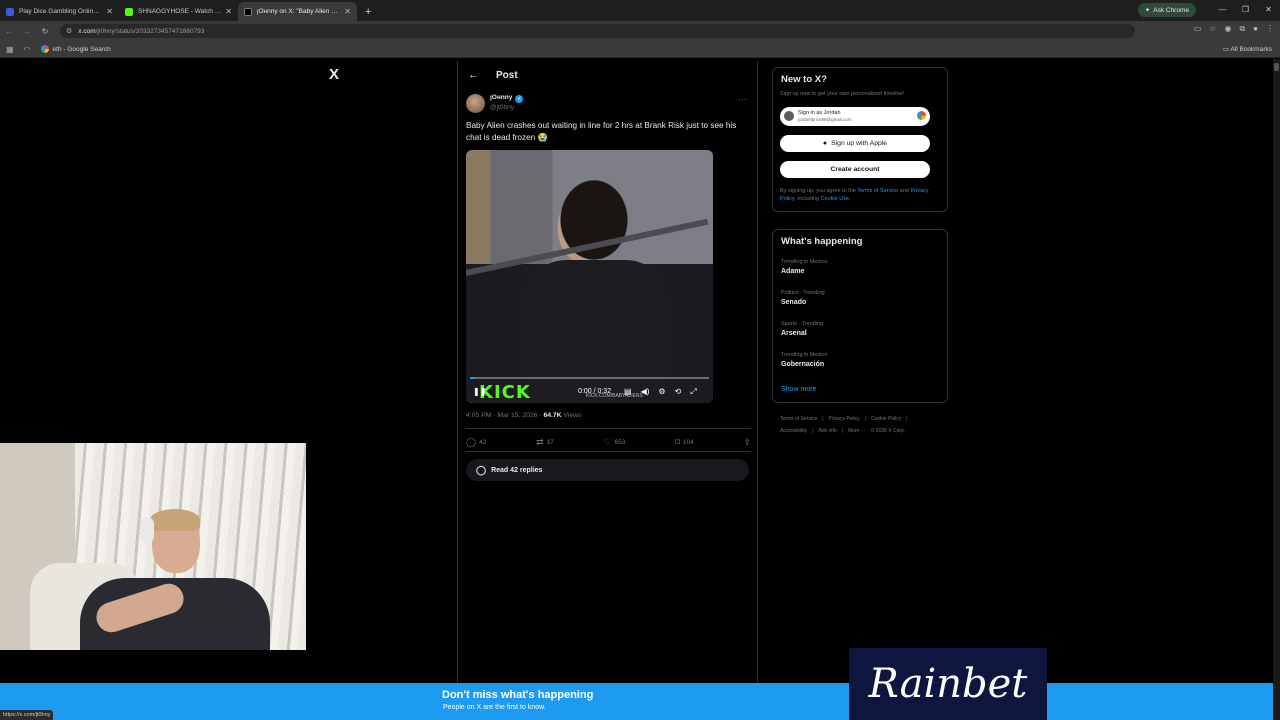  What do you see at coordinates (504, 415) in the screenshot?
I see `timestamp-text: 4:05 PM · Mar 15, 2026 ·` at bounding box center [504, 415].